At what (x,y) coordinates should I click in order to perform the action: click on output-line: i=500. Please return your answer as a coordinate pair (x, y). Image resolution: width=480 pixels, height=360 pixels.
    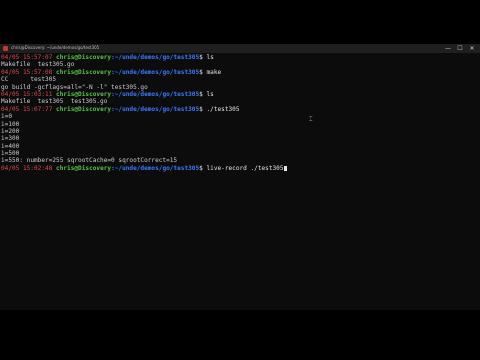
    Looking at the image, I should click on (240, 153).